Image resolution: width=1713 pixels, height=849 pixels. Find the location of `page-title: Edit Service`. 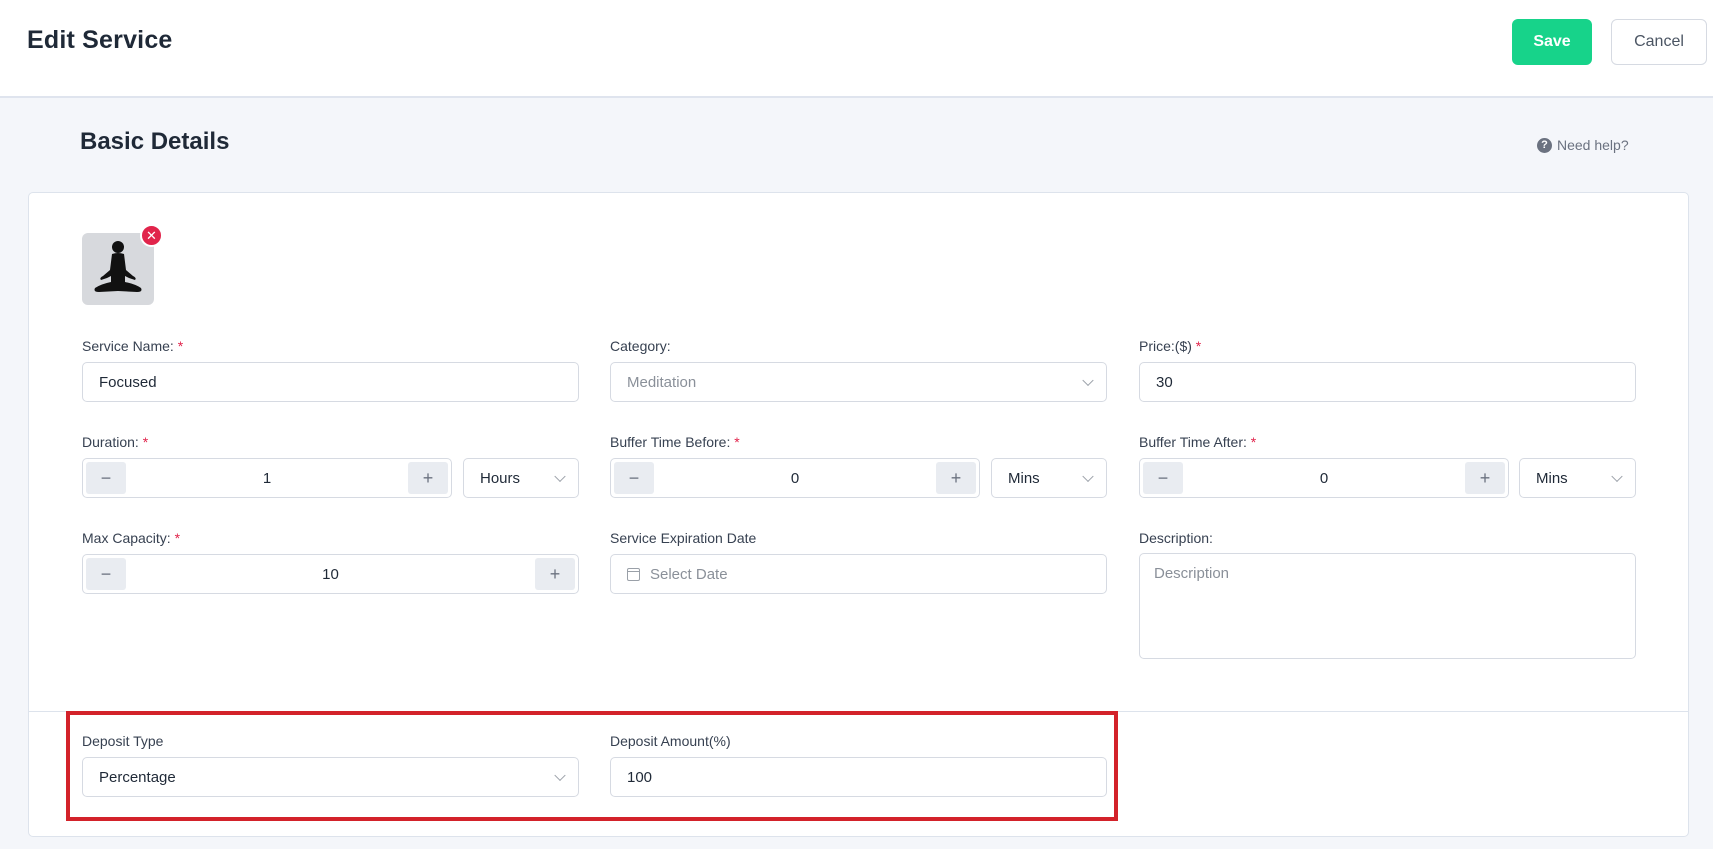

page-title: Edit Service is located at coordinates (100, 40).